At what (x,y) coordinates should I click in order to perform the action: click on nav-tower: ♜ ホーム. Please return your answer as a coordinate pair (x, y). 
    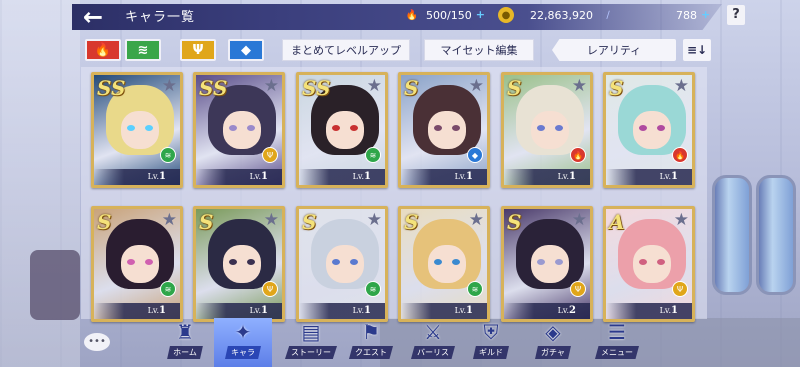
    Looking at the image, I should click on (185, 342).